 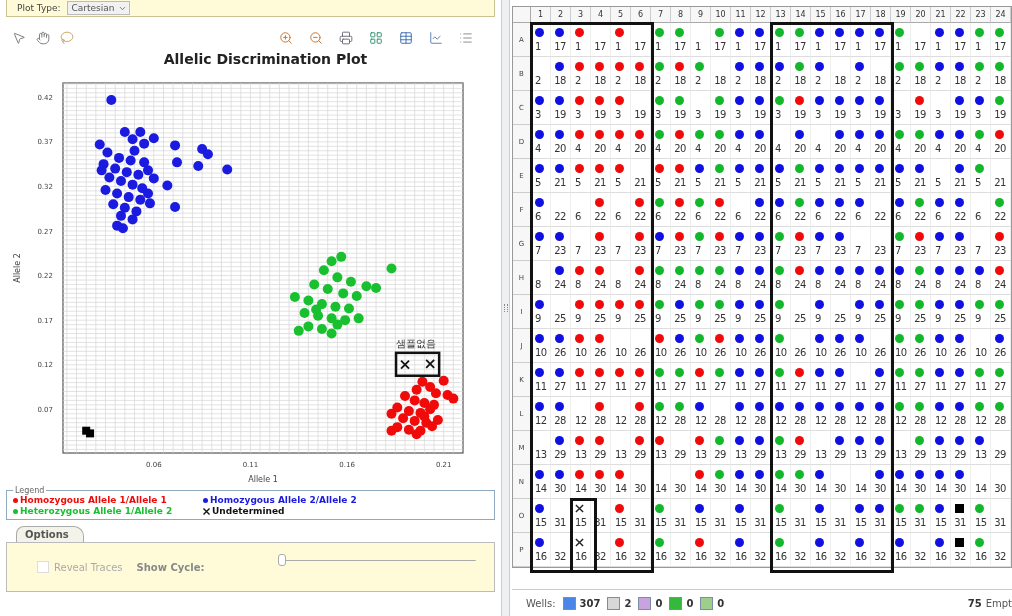 What do you see at coordinates (505, 308) in the screenshot?
I see `splitter-grip` at bounding box center [505, 308].